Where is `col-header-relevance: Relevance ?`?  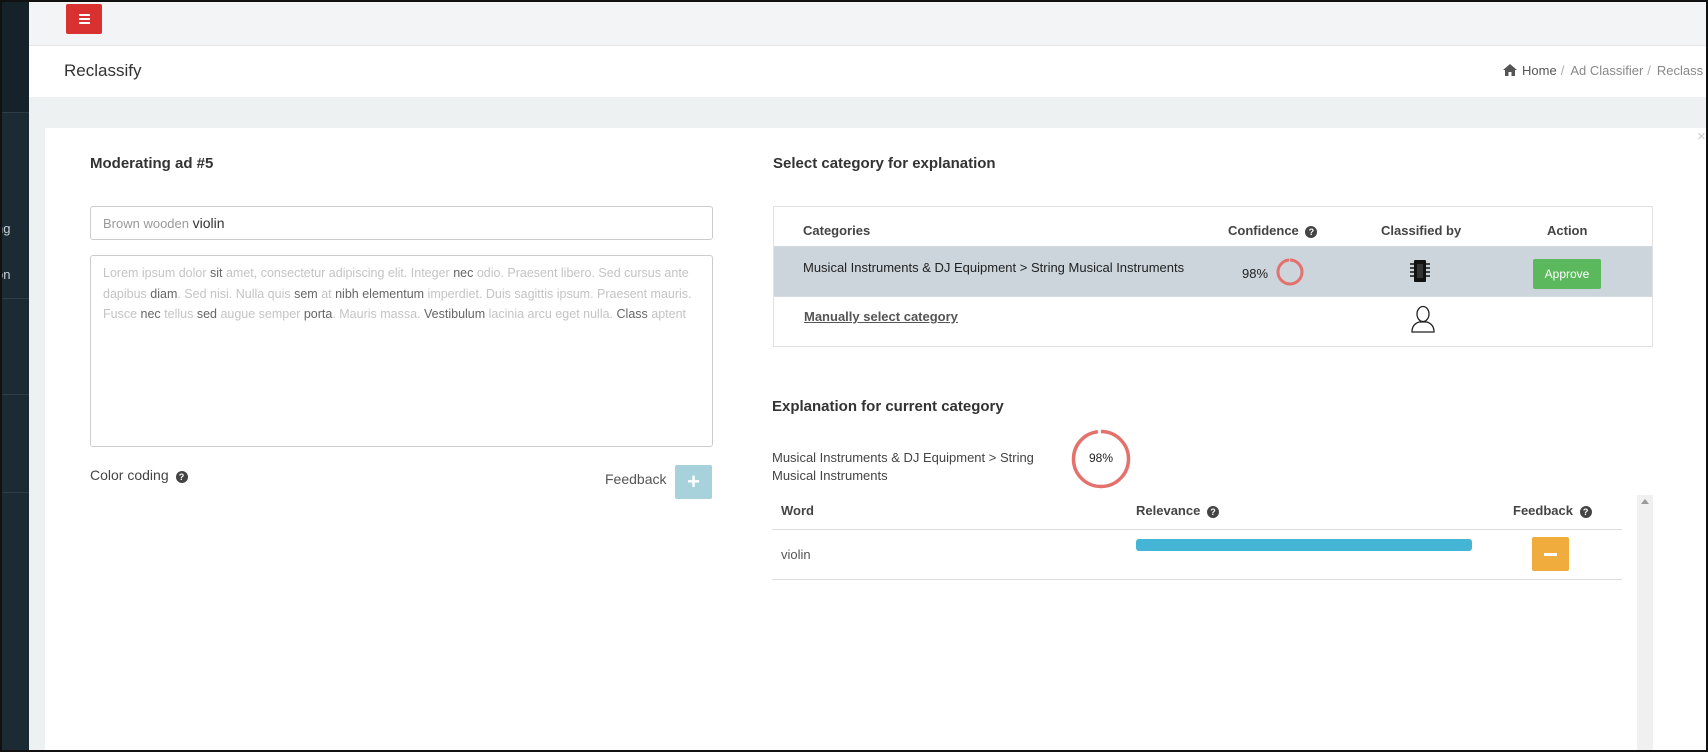
col-header-relevance: Relevance ? is located at coordinates (1177, 510).